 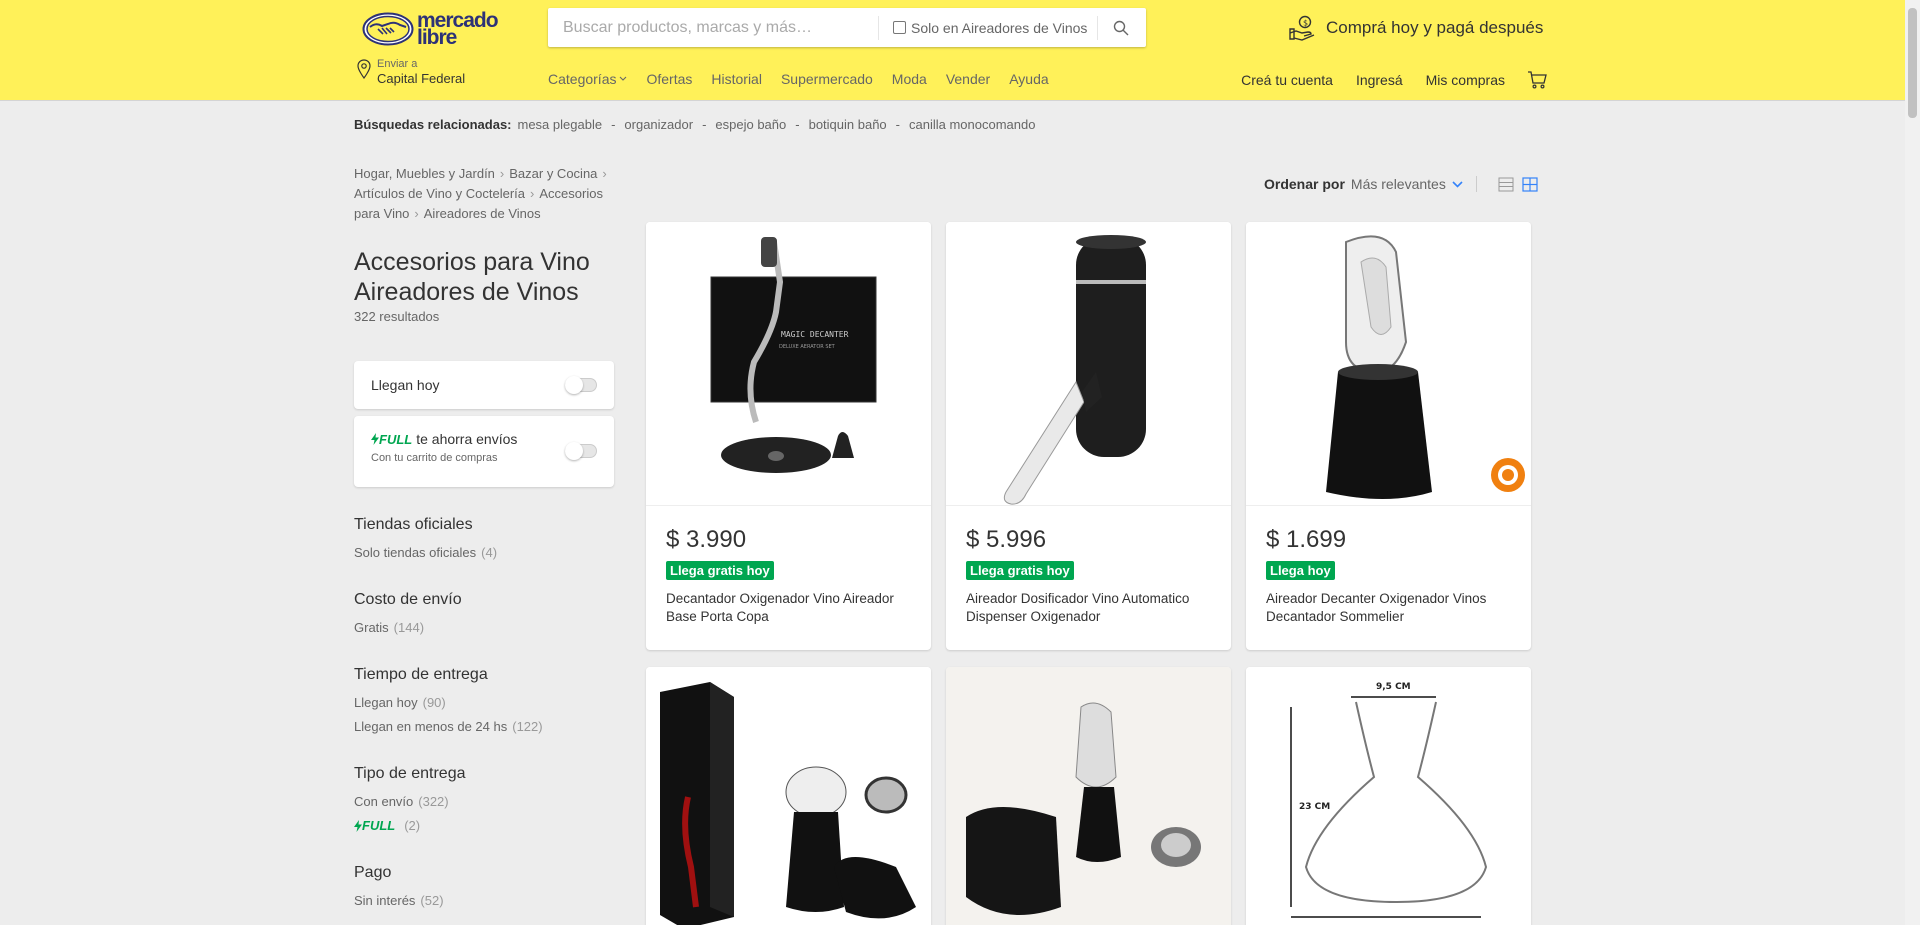 I want to click on related-item: organizador, so click(x=658, y=124).